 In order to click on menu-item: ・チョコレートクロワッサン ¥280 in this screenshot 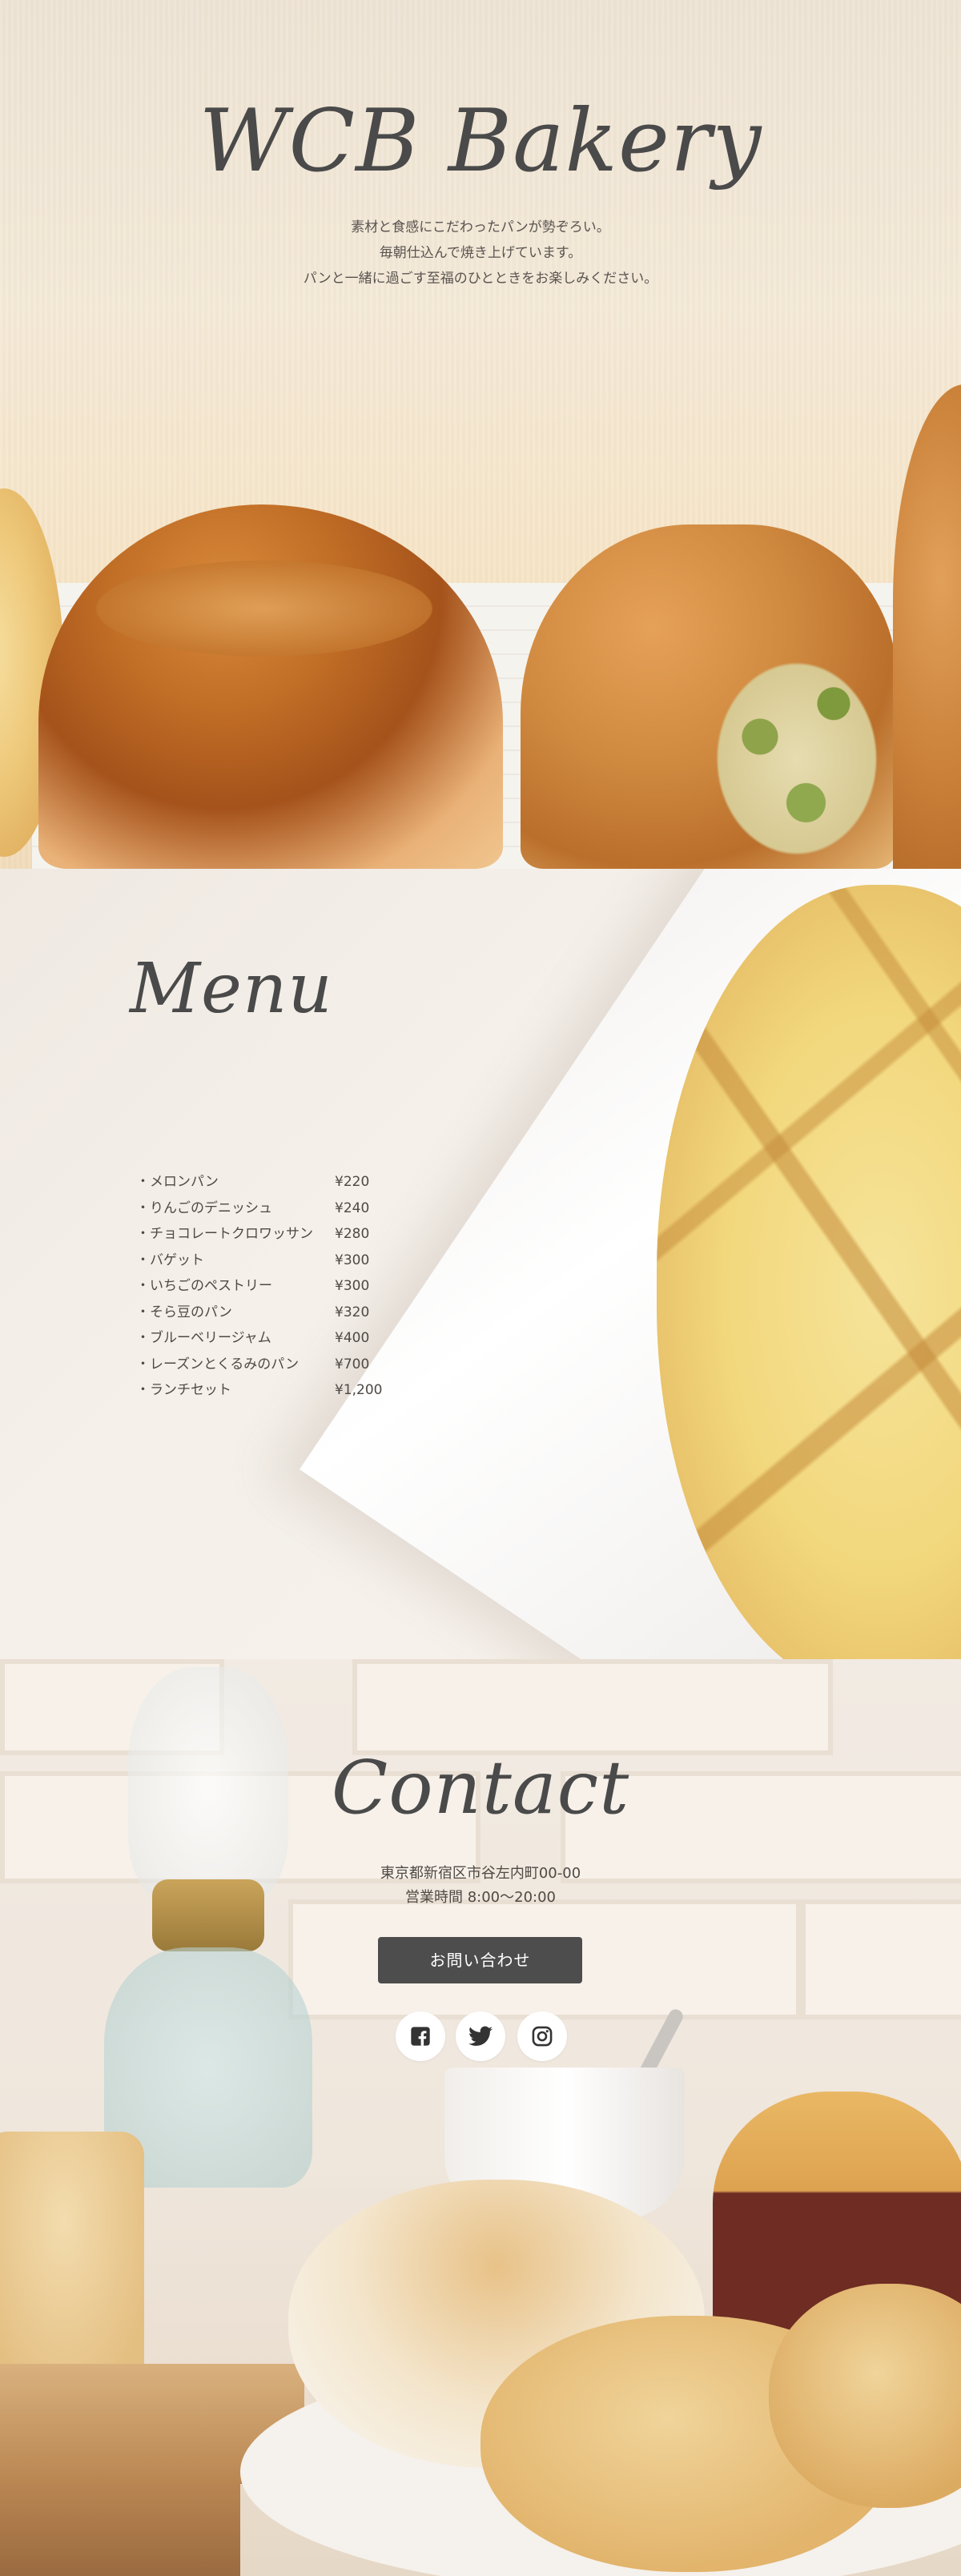, I will do `click(259, 1234)`.